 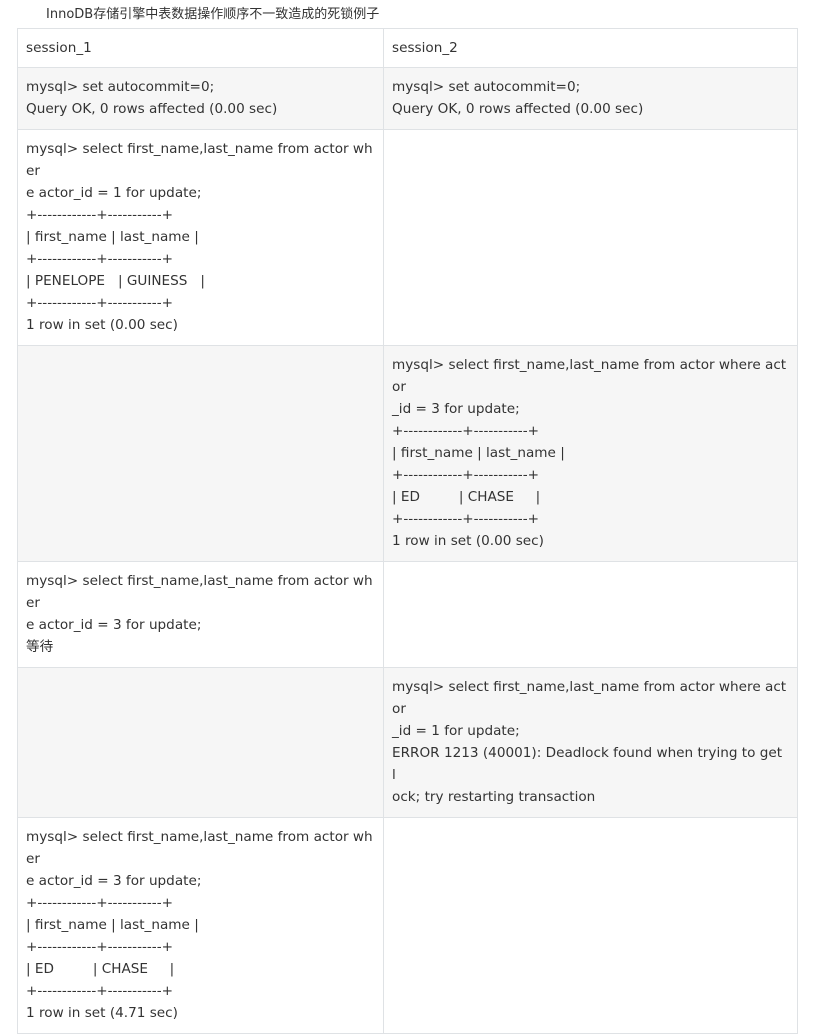 I want to click on output-line: _id = 1 for update;, so click(x=456, y=731).